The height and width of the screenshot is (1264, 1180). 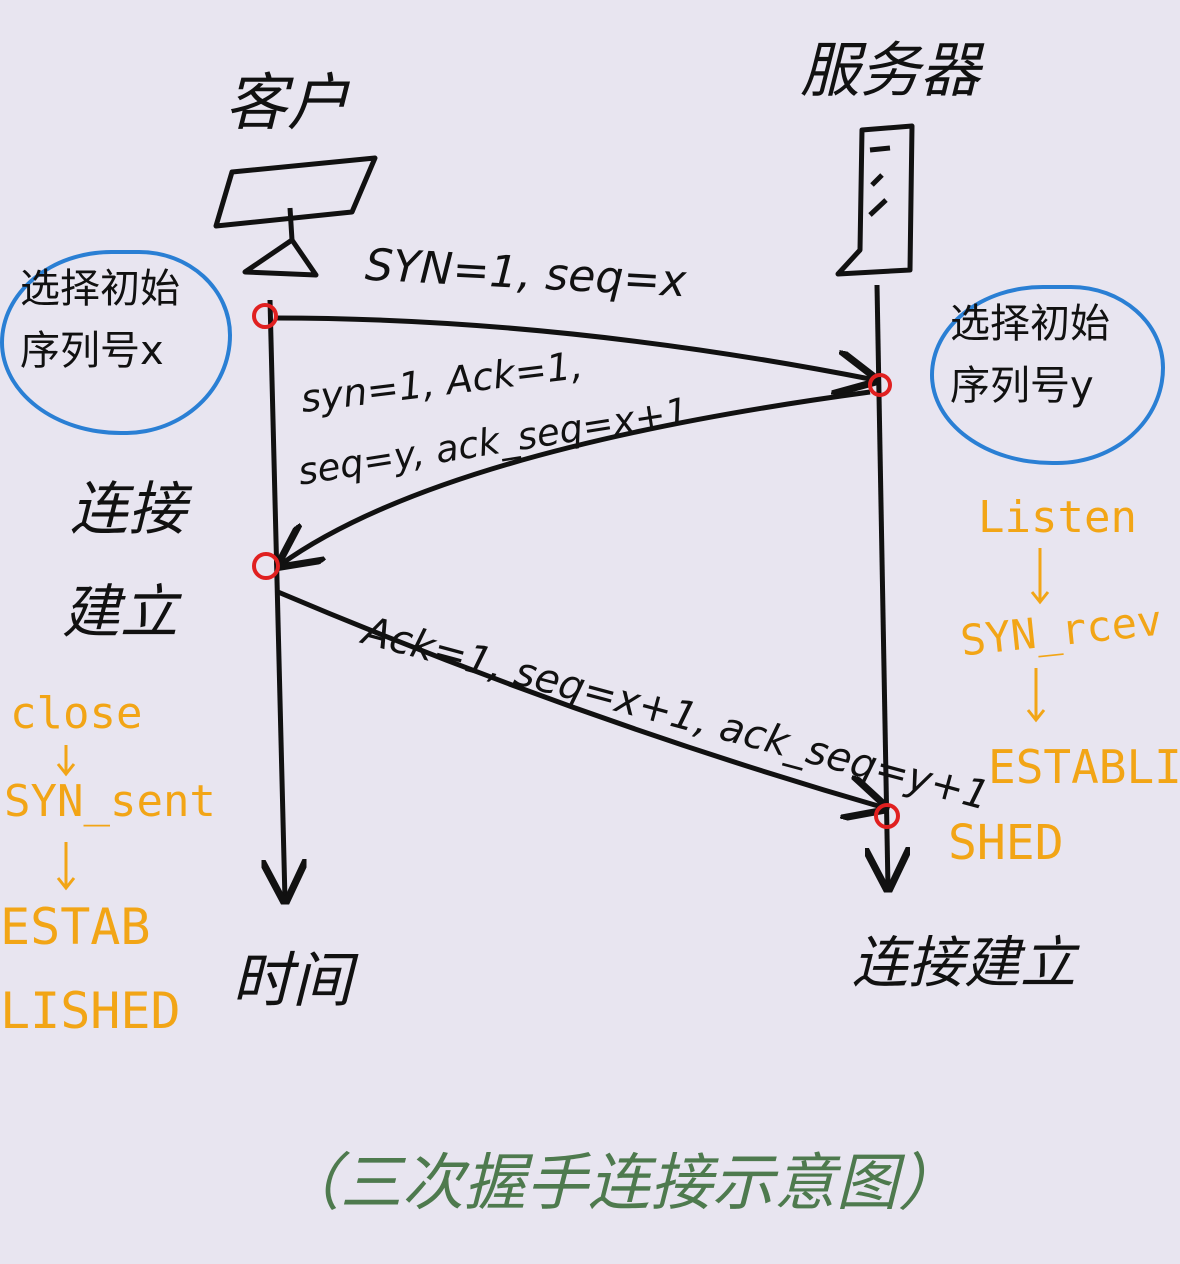 What do you see at coordinates (120, 612) in the screenshot?
I see `client-established-line2: 建立` at bounding box center [120, 612].